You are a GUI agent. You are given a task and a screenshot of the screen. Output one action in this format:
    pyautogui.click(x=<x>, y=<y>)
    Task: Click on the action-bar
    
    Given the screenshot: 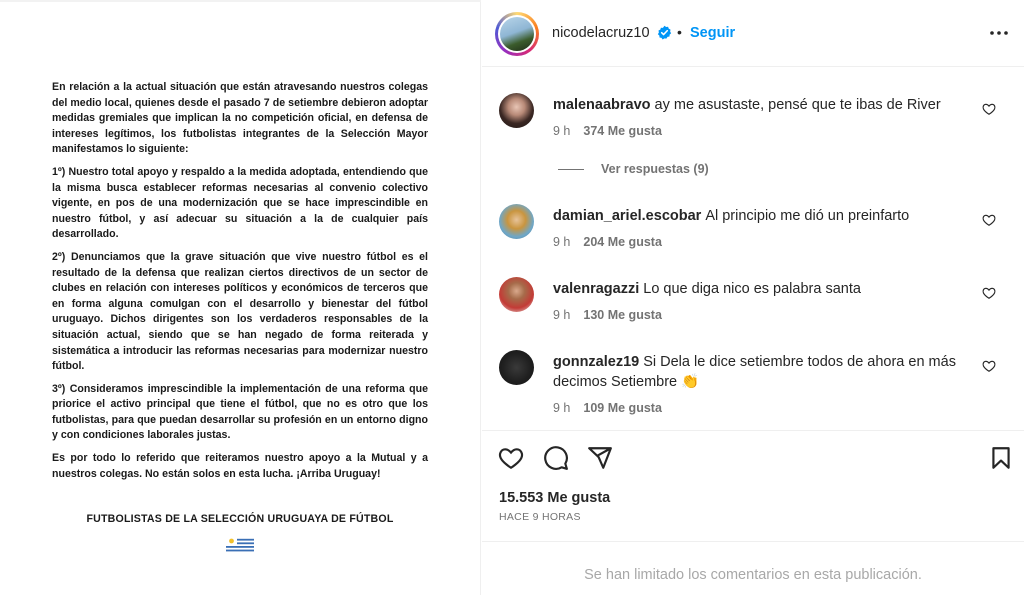 What is the action you would take?
    pyautogui.click(x=753, y=458)
    